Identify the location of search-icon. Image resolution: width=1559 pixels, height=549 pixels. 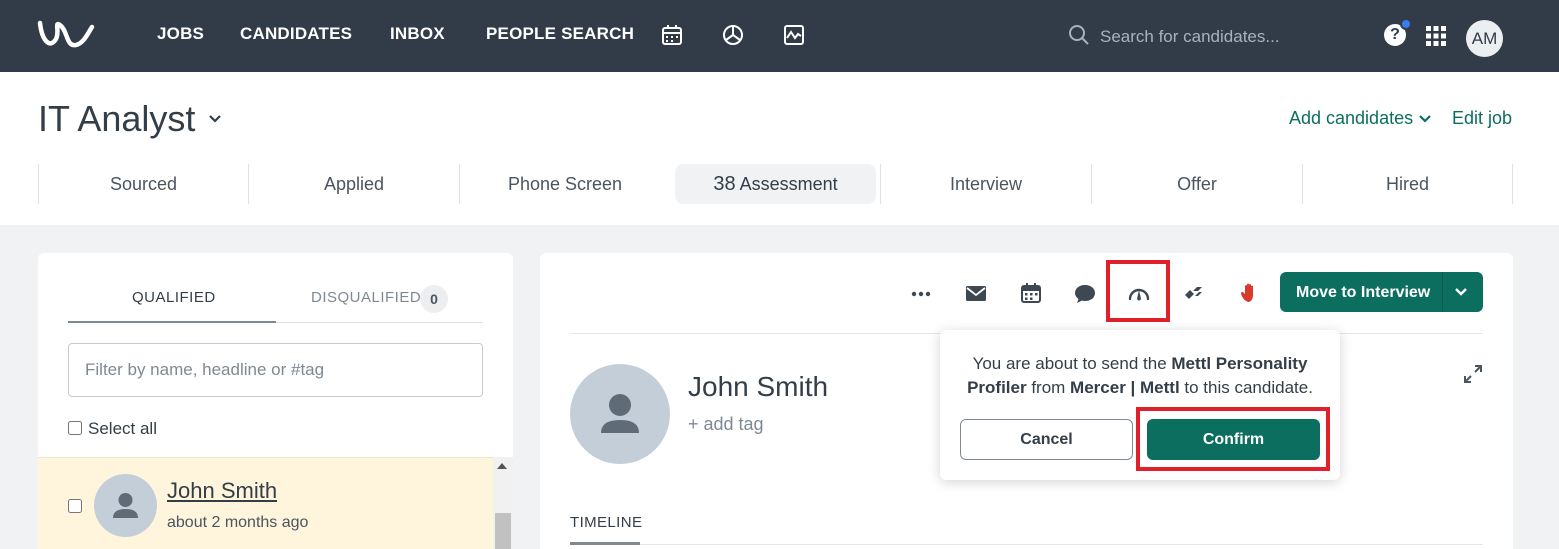
(1079, 35).